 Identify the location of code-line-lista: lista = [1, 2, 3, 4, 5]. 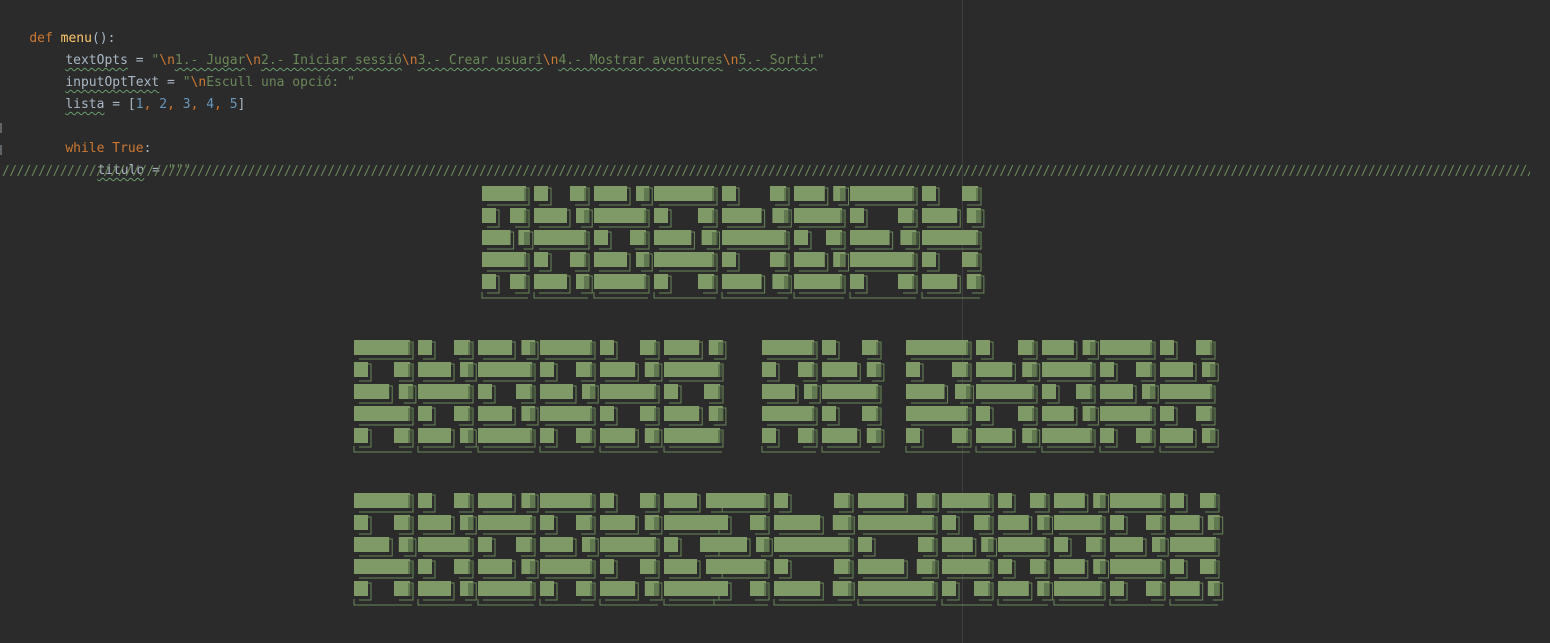
(139, 92).